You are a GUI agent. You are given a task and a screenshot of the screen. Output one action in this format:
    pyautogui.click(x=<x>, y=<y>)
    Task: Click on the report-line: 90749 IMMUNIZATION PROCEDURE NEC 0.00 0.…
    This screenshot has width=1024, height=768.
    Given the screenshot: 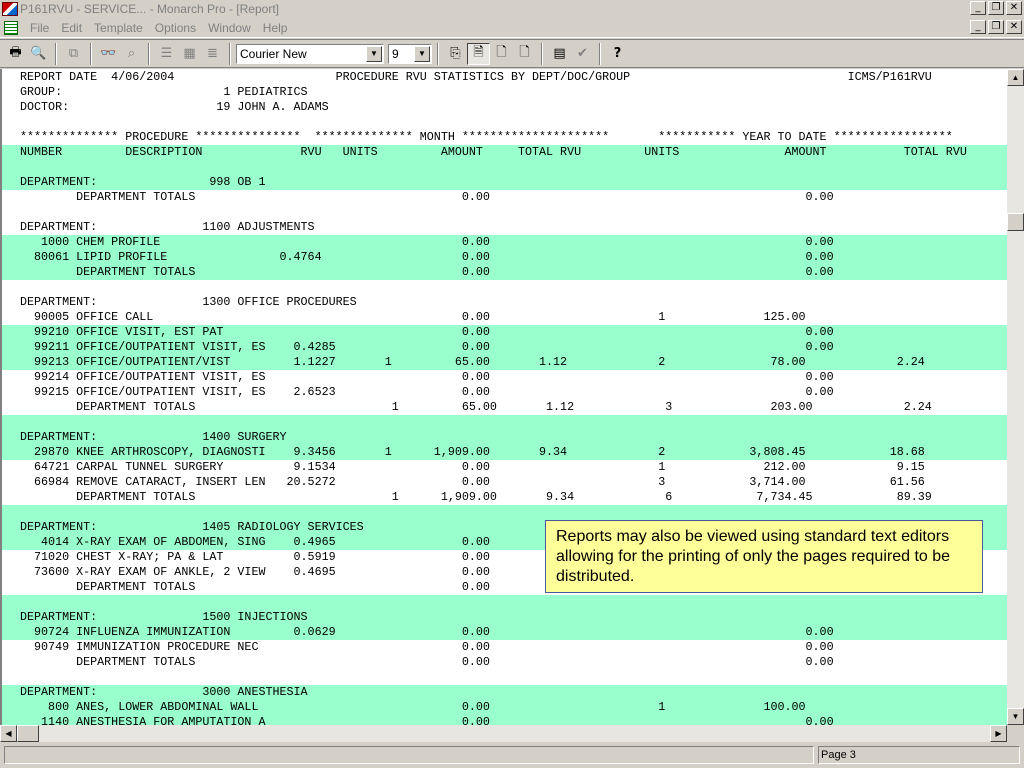 What is the action you would take?
    pyautogui.click(x=427, y=647)
    